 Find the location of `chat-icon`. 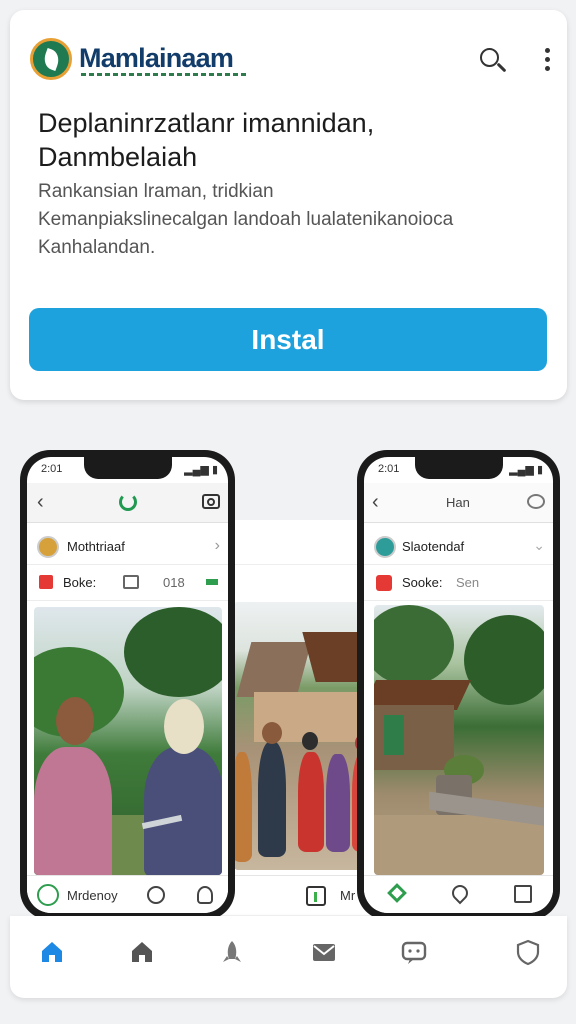

chat-icon is located at coordinates (414, 952).